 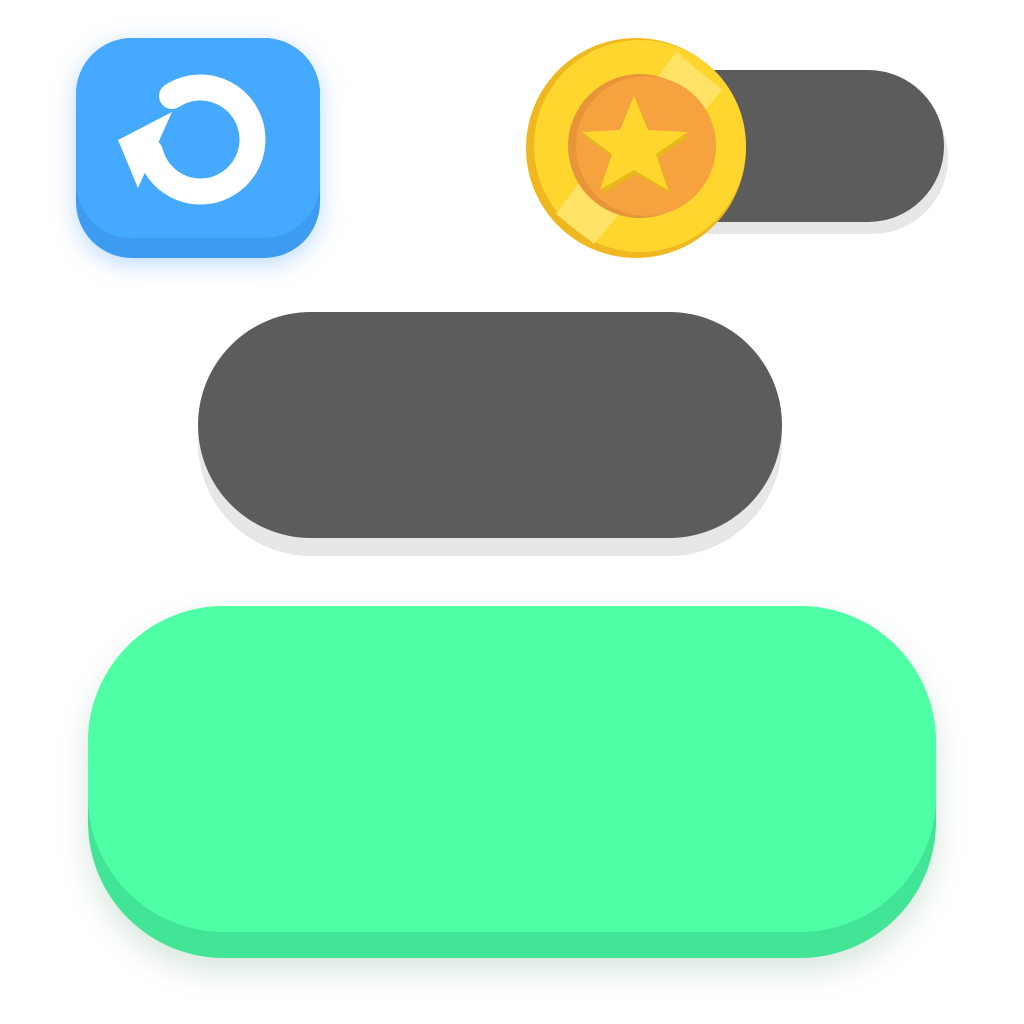 I want to click on restart-button-face, so click(x=198, y=138).